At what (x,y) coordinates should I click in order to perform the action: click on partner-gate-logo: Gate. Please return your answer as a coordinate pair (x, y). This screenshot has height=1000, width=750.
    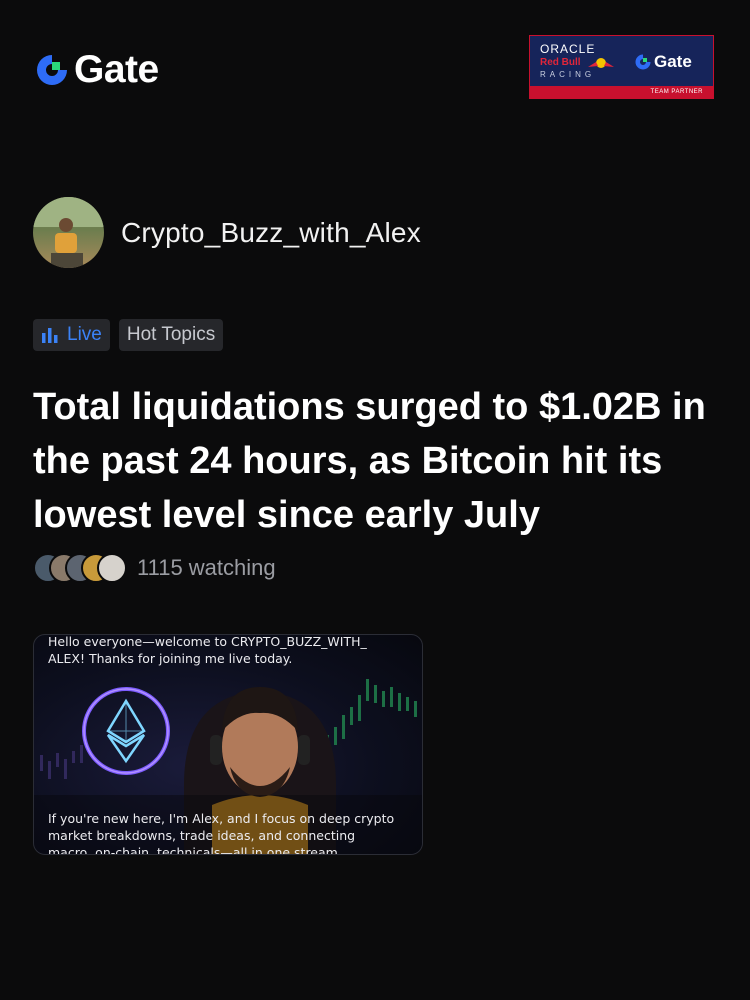
    Looking at the image, I should click on (663, 62).